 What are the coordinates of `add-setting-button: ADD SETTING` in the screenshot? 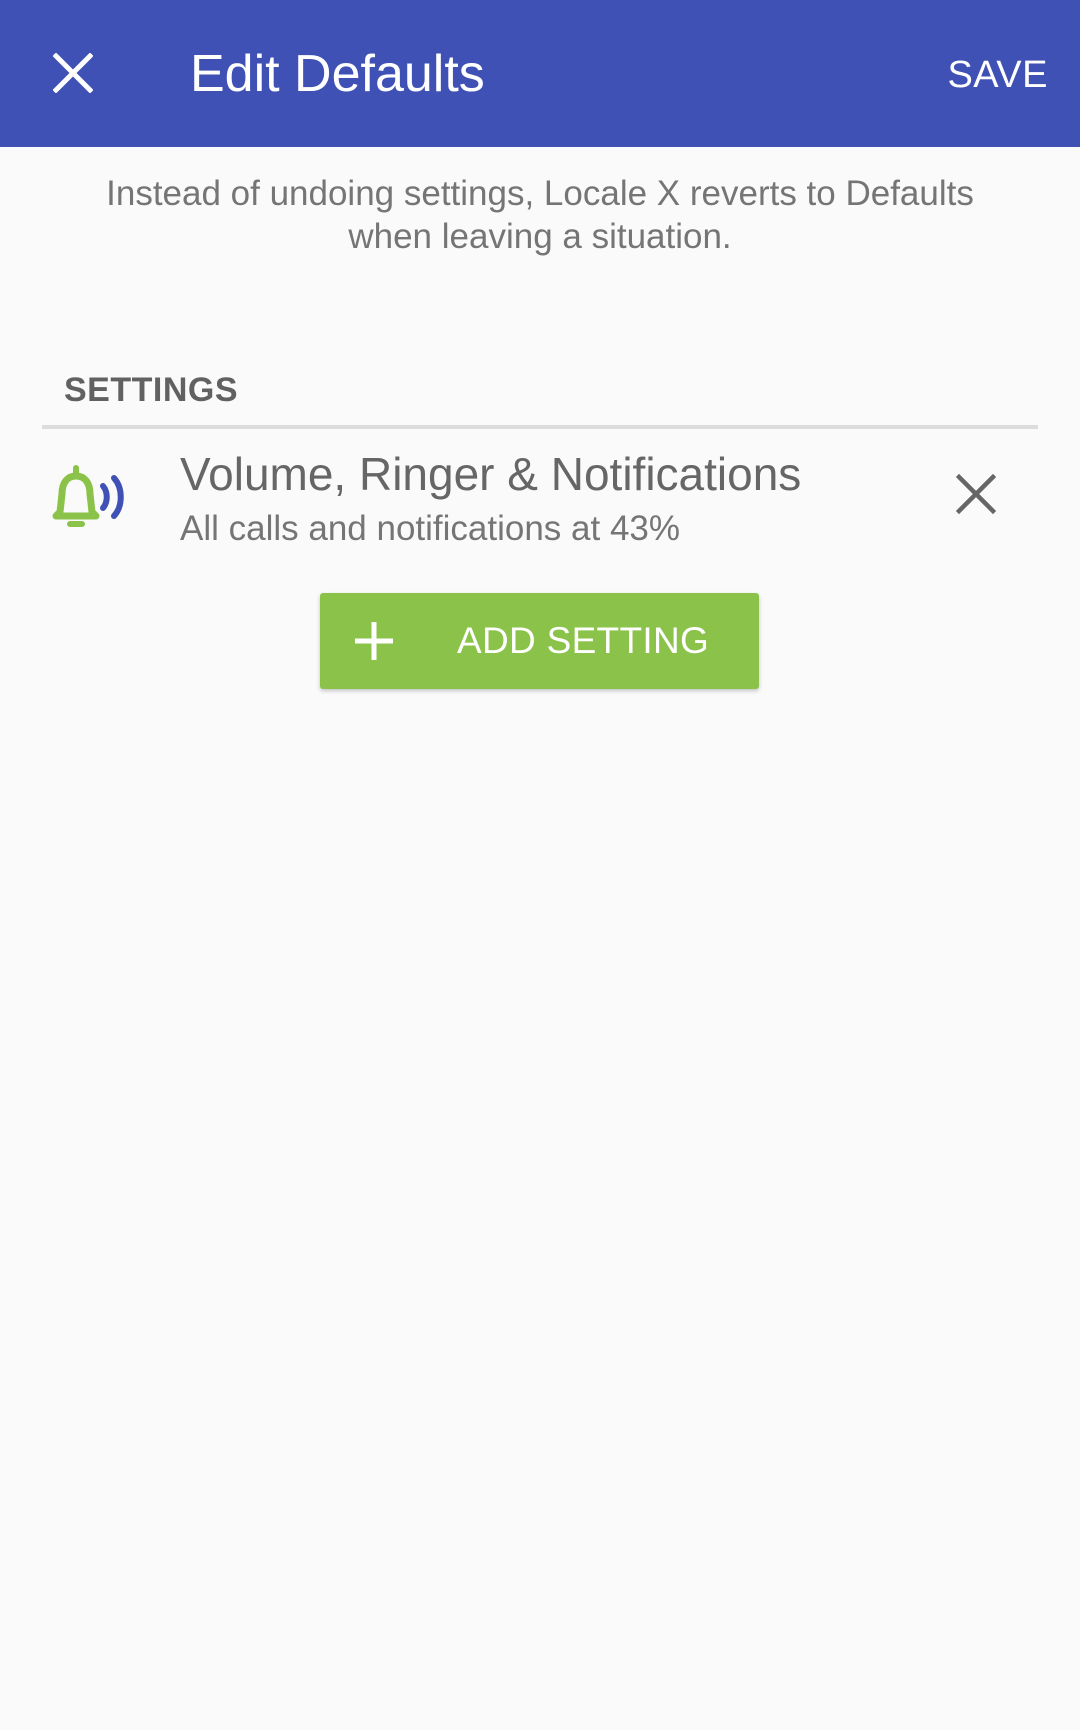 It's located at (539, 641).